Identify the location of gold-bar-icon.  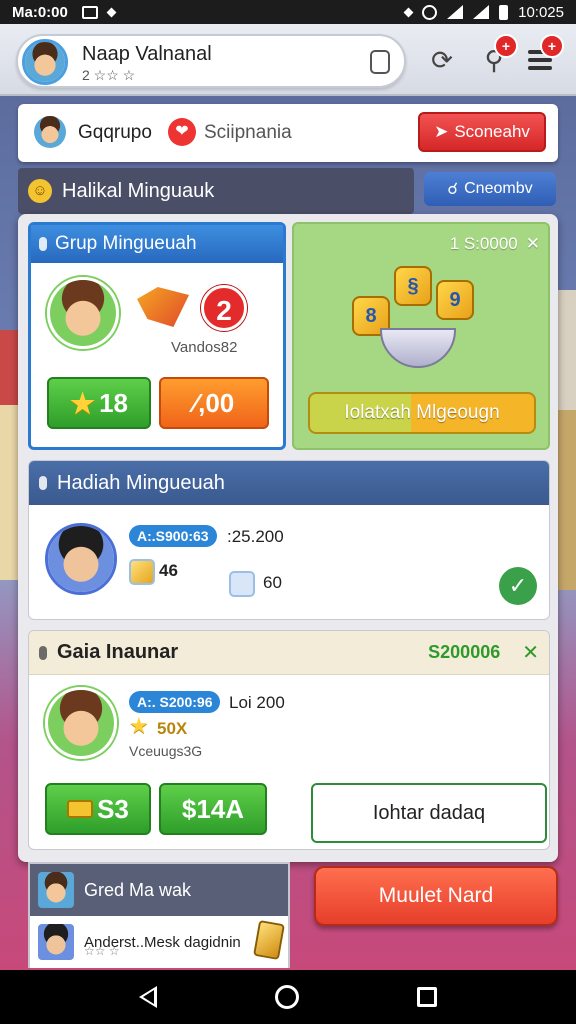
(80, 809).